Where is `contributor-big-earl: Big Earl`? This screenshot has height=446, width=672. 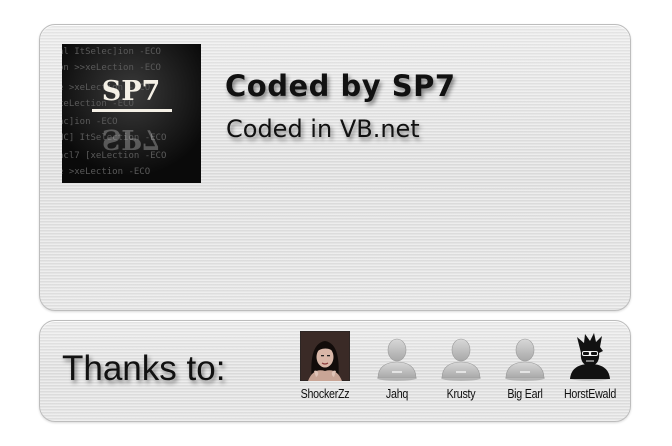 contributor-big-earl: Big Earl is located at coordinates (525, 376).